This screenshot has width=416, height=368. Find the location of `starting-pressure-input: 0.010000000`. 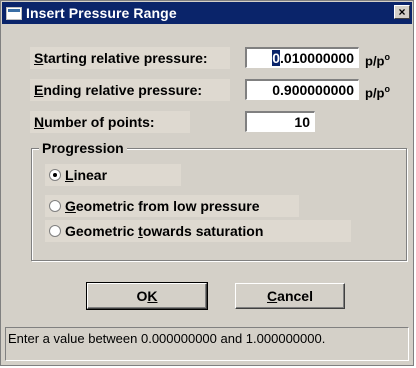

starting-pressure-input: 0.010000000 is located at coordinates (302, 57).